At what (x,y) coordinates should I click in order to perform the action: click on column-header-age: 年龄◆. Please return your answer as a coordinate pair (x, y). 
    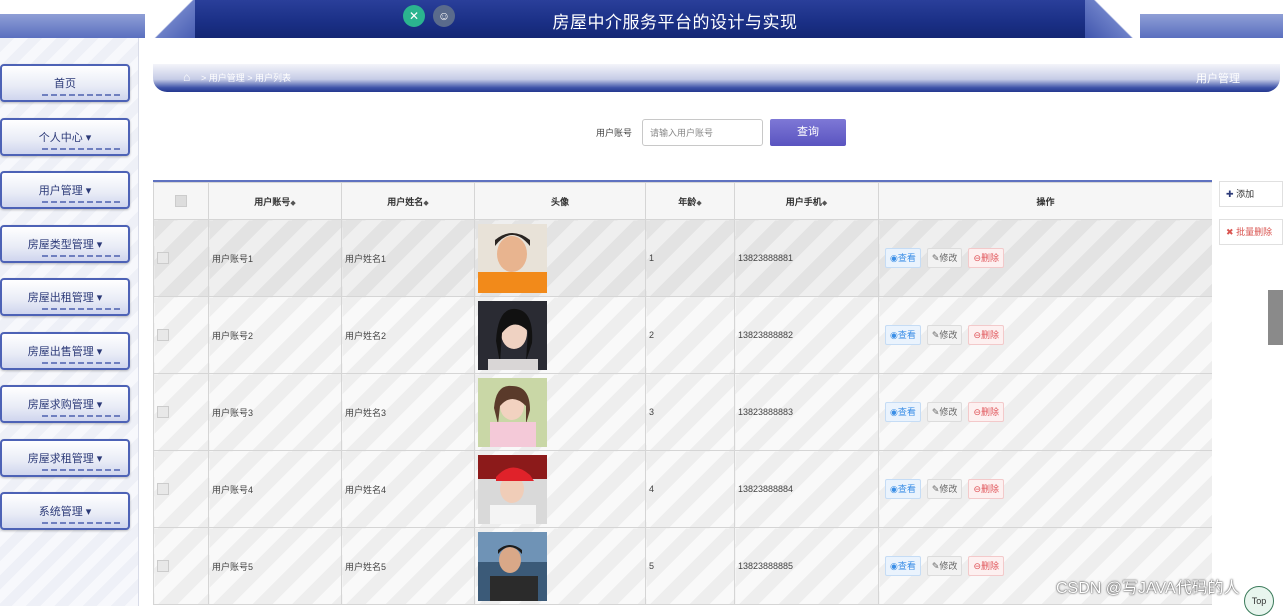
    Looking at the image, I should click on (690, 201).